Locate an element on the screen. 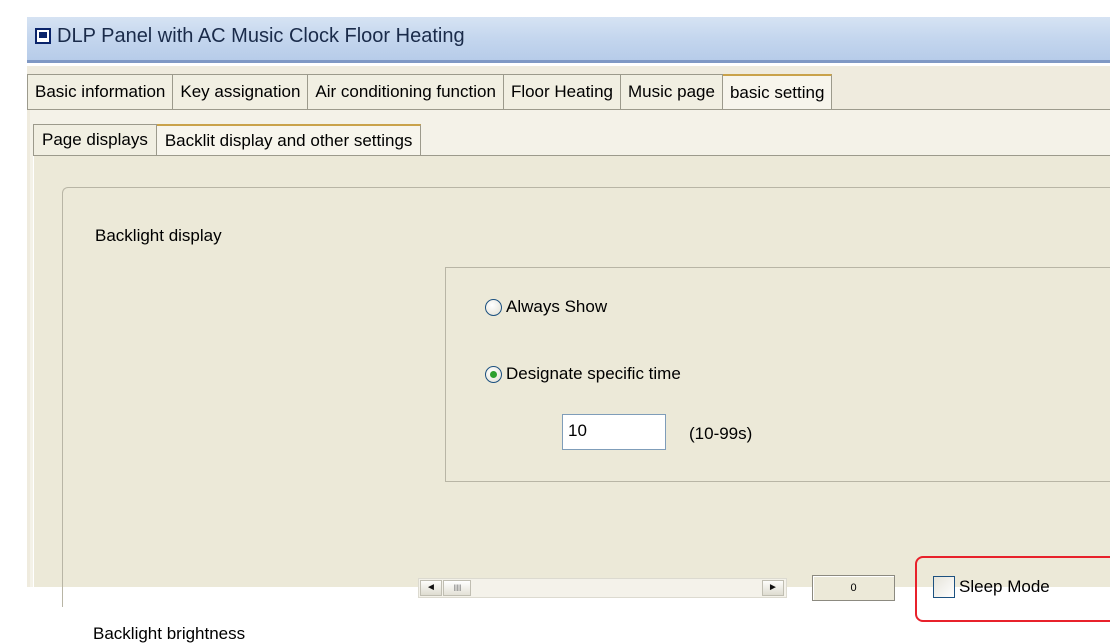 The height and width of the screenshot is (644, 1110). scrollbar-thumb: IIIII is located at coordinates (457, 588).